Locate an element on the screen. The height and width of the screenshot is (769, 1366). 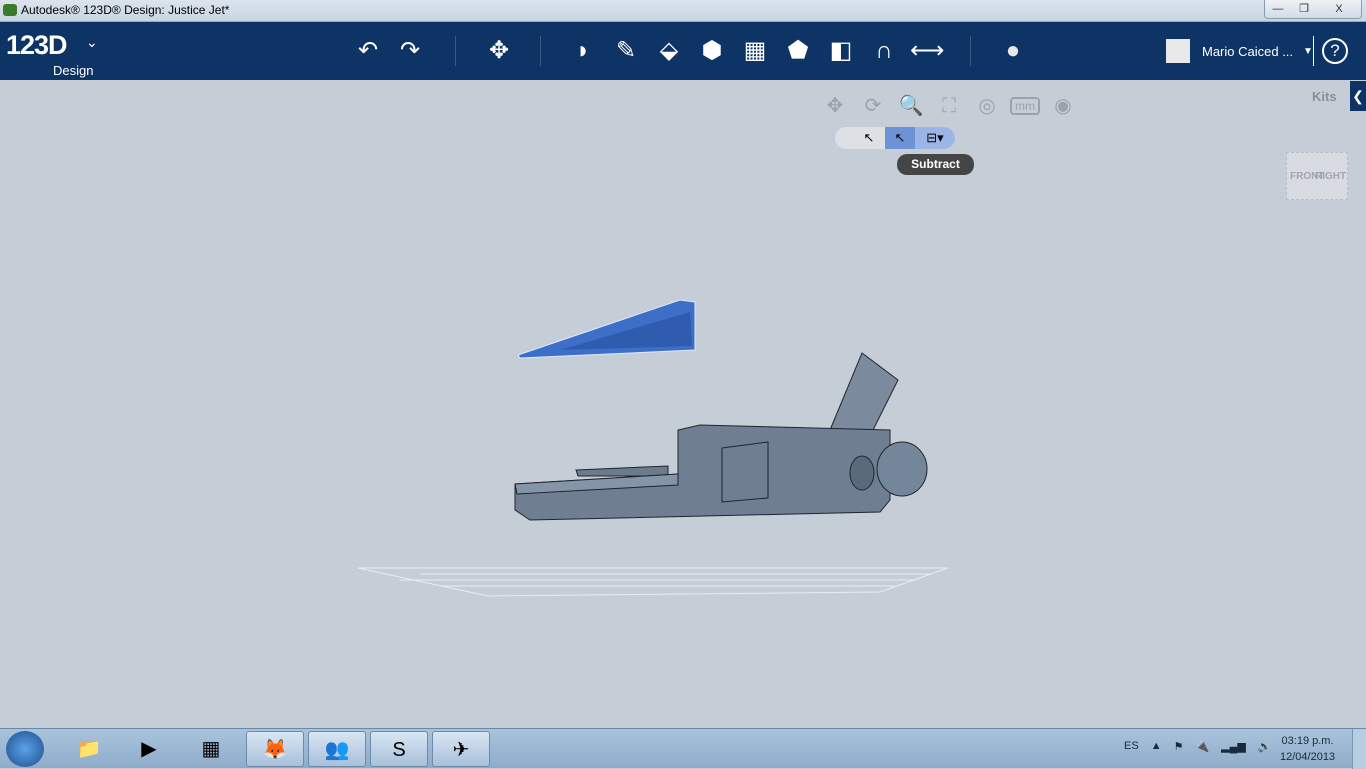
firefox-icon: 🦊 is located at coordinates (275, 749).